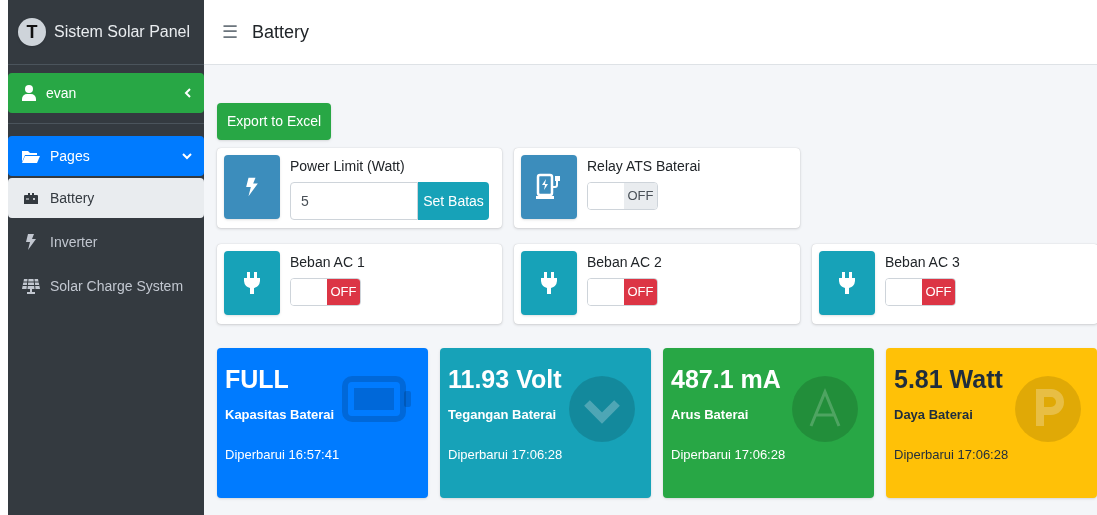  I want to click on card-label: Power Limit (Watt), so click(348, 166).